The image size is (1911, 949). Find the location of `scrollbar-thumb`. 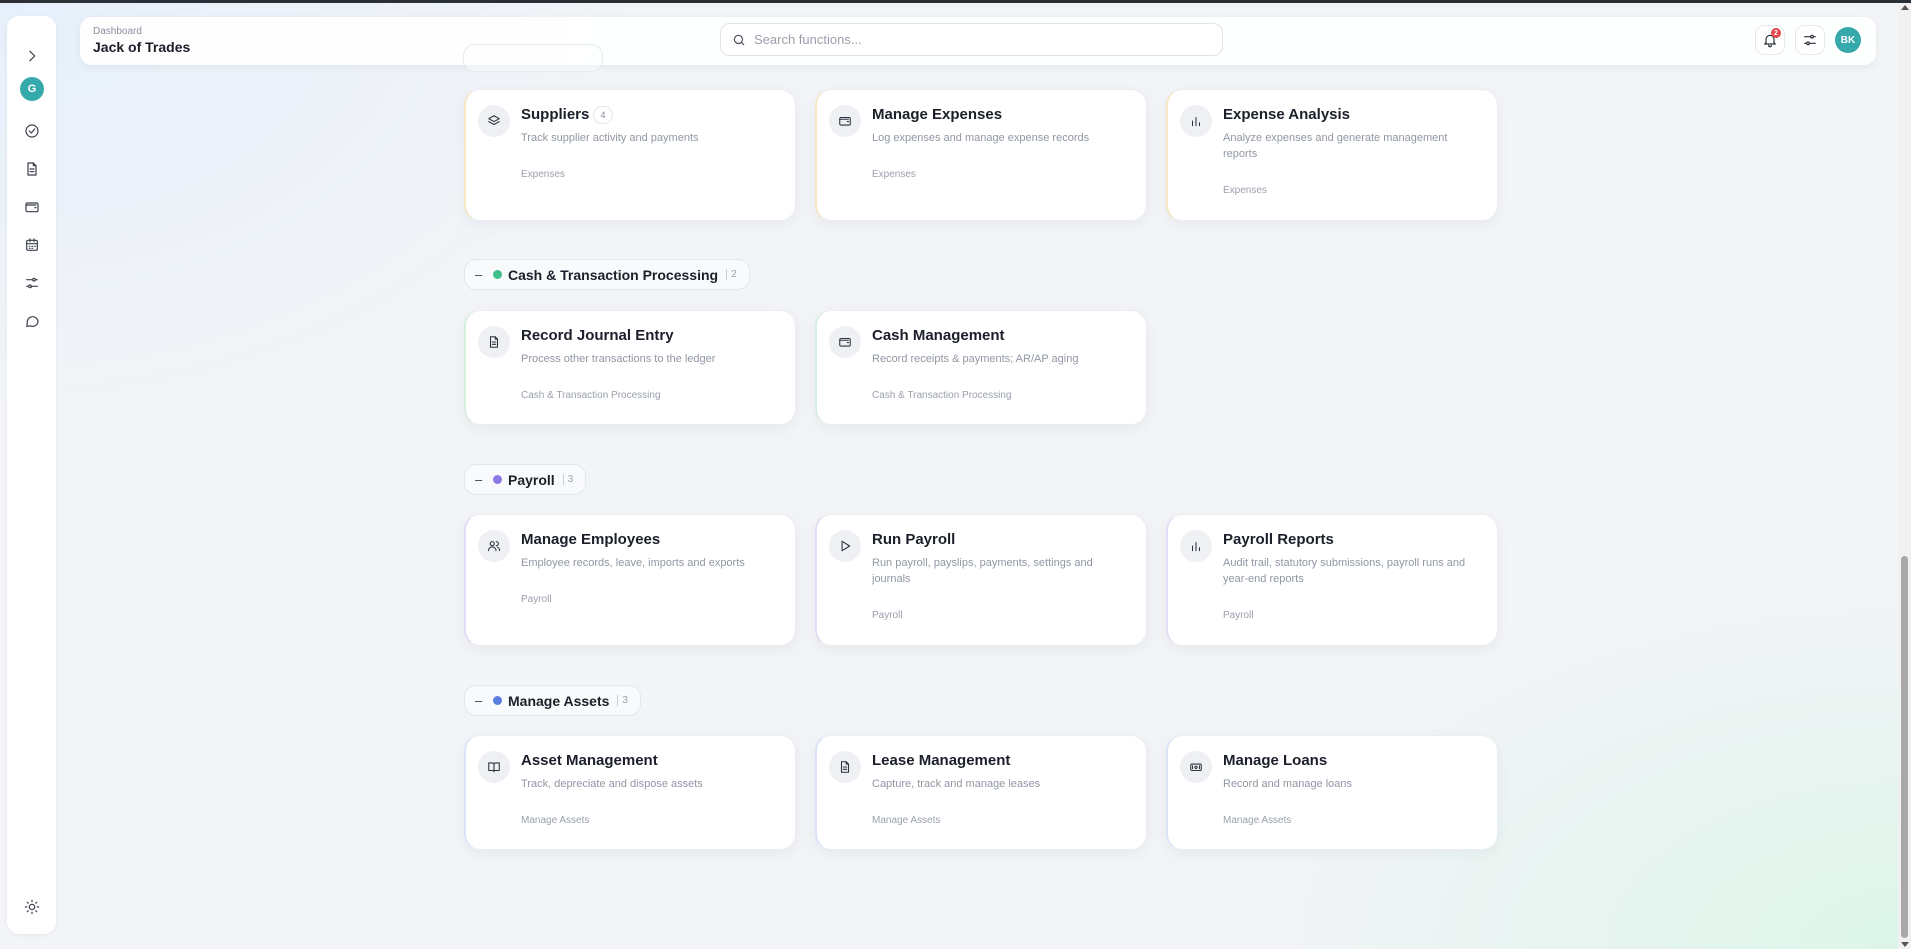

scrollbar-thumb is located at coordinates (1904, 747).